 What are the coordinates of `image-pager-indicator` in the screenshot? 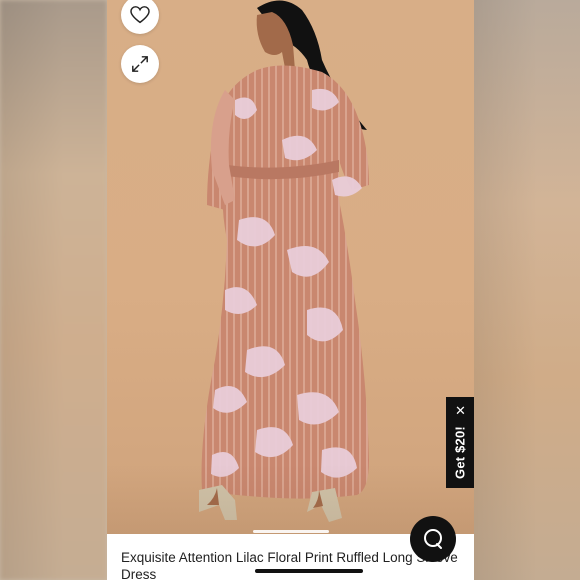 It's located at (291, 531).